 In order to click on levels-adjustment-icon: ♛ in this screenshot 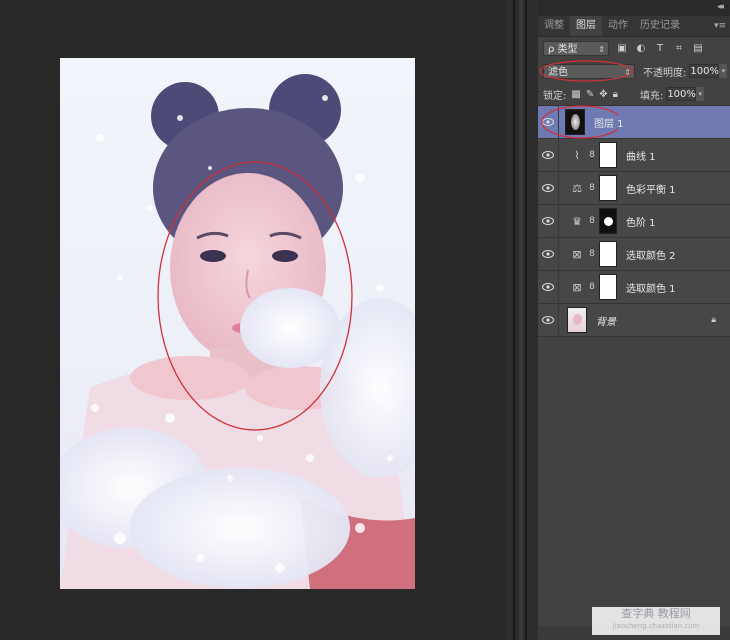, I will do `click(577, 221)`.